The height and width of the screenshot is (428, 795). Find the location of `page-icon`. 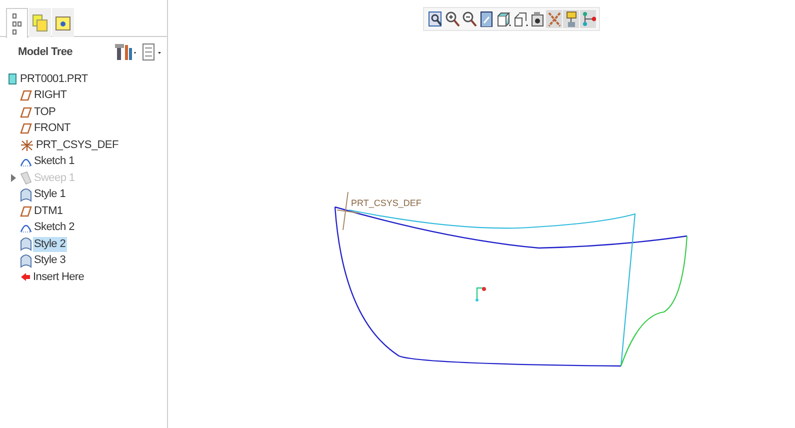

page-icon is located at coordinates (486, 19).